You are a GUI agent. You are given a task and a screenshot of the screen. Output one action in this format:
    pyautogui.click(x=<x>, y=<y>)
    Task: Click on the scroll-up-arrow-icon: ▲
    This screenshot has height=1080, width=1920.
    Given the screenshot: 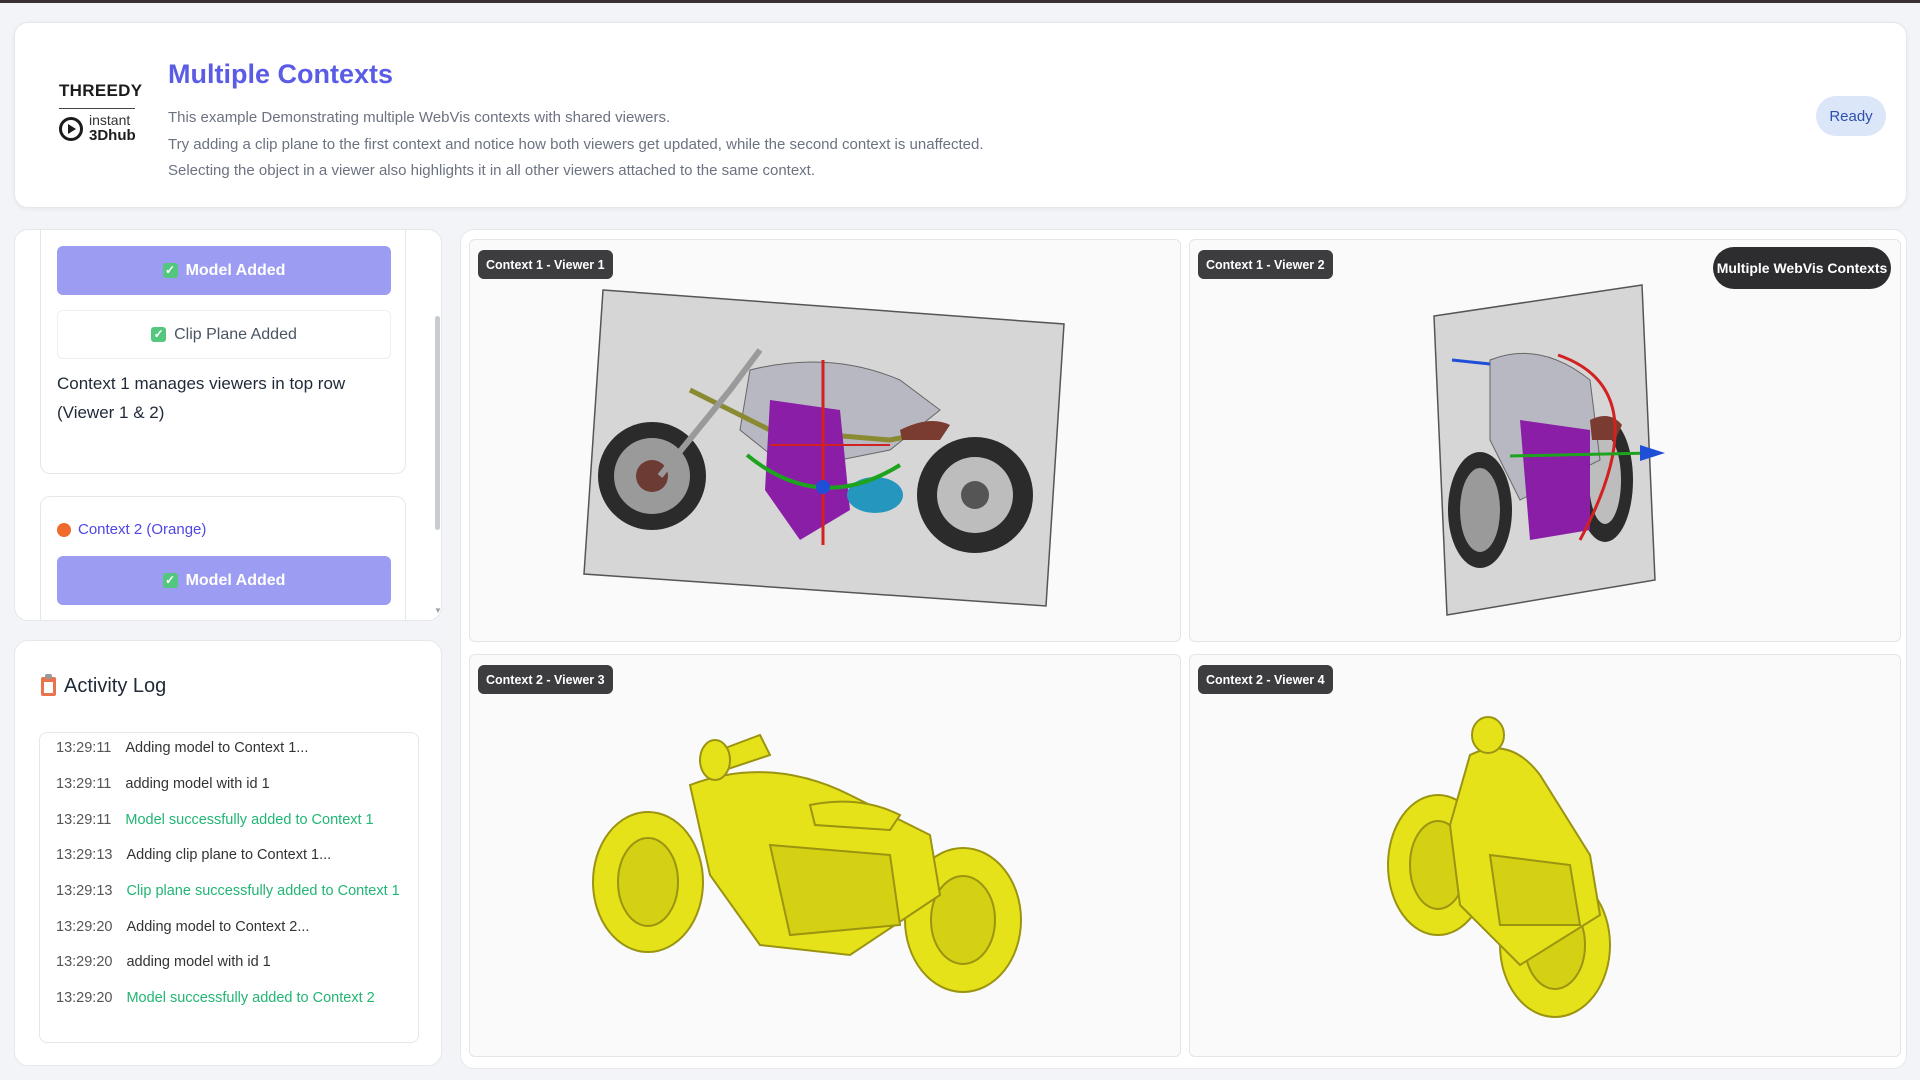 What is the action you would take?
    pyautogui.click(x=418, y=742)
    